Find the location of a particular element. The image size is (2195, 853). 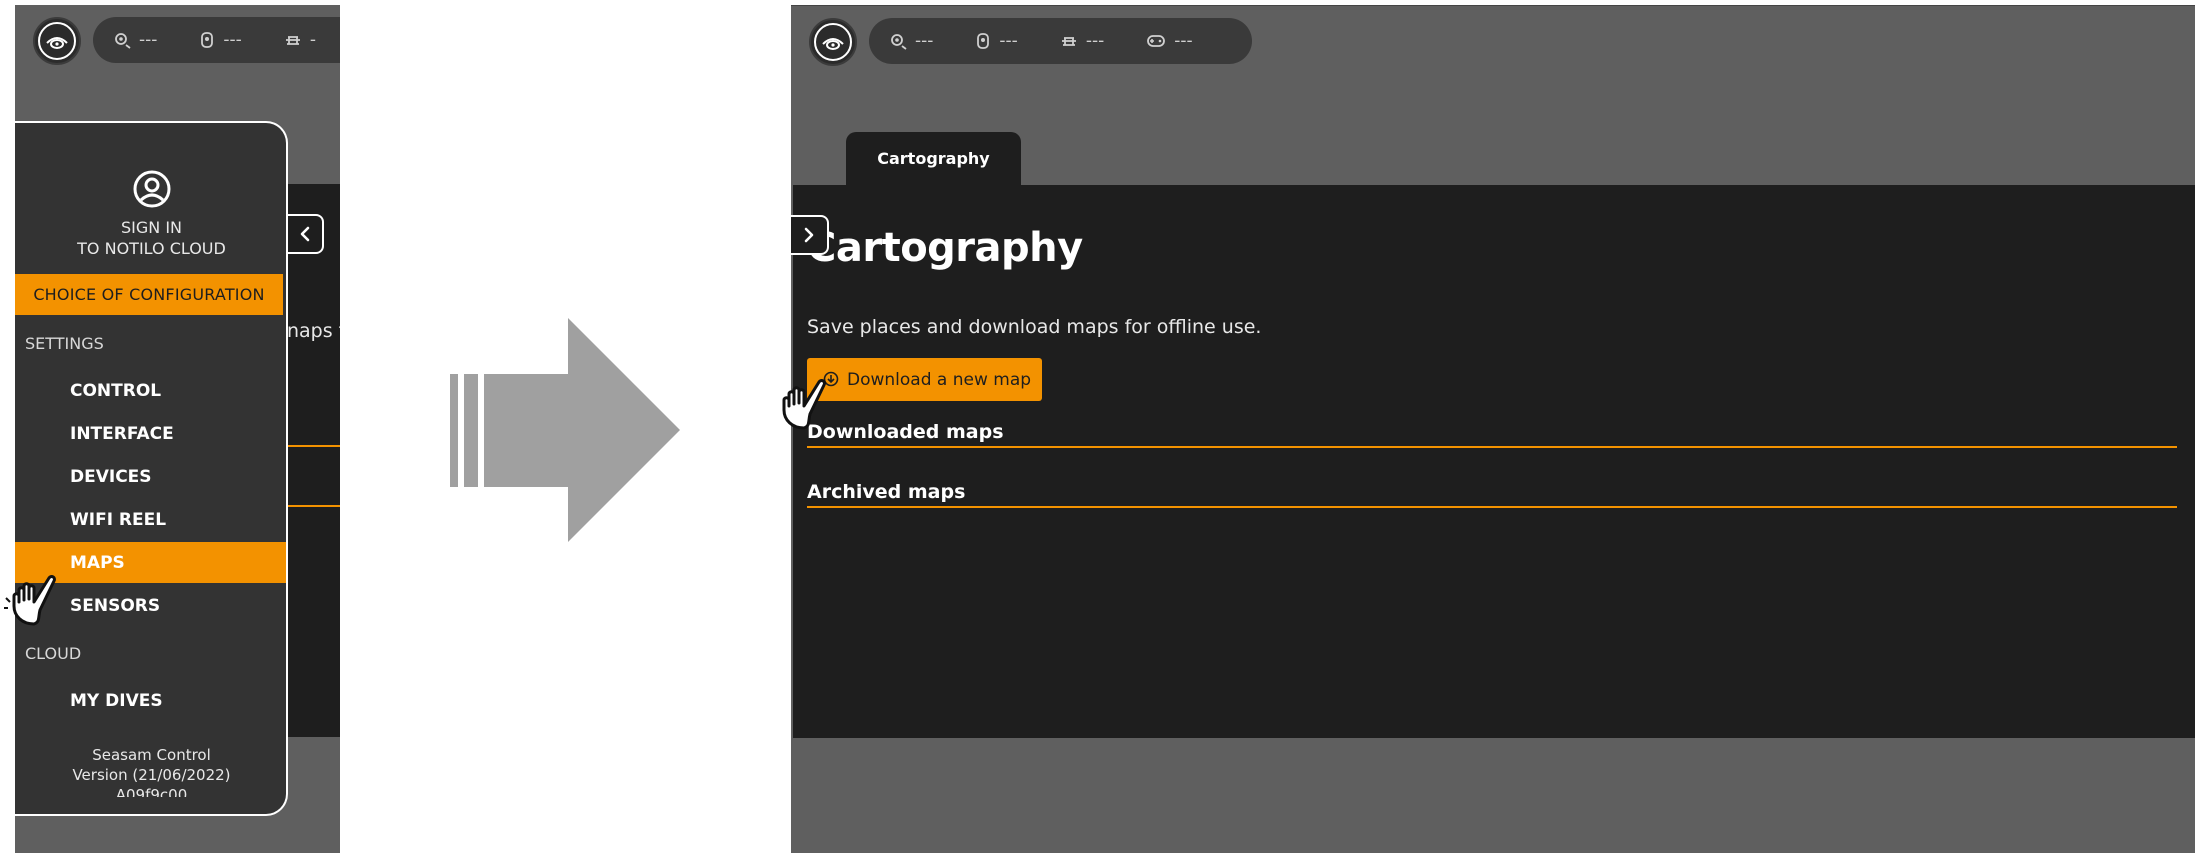

status-item-gamepad: --- is located at coordinates (1169, 41).